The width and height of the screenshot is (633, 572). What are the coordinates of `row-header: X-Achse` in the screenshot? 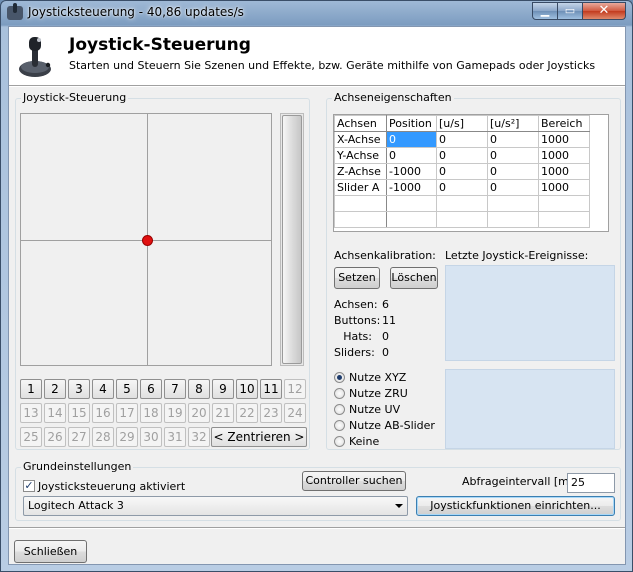 It's located at (360, 139).